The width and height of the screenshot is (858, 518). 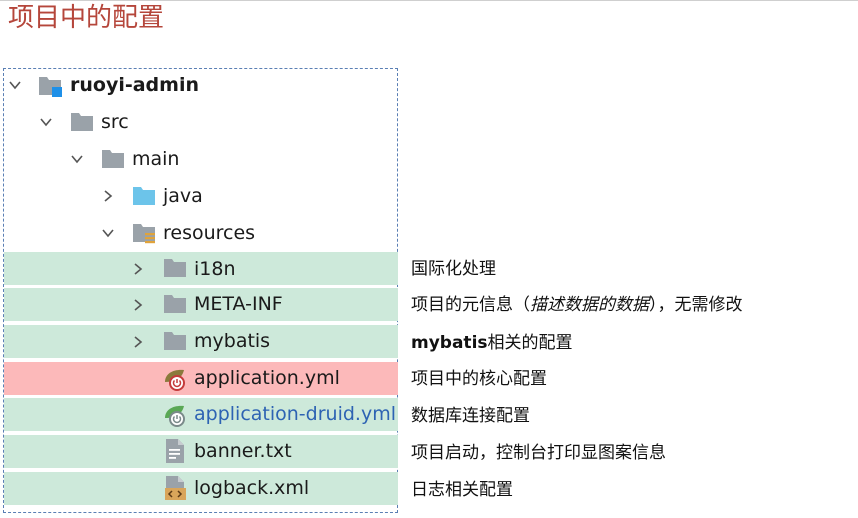 What do you see at coordinates (86, 18) in the screenshot?
I see `page-title: 项目中的配置` at bounding box center [86, 18].